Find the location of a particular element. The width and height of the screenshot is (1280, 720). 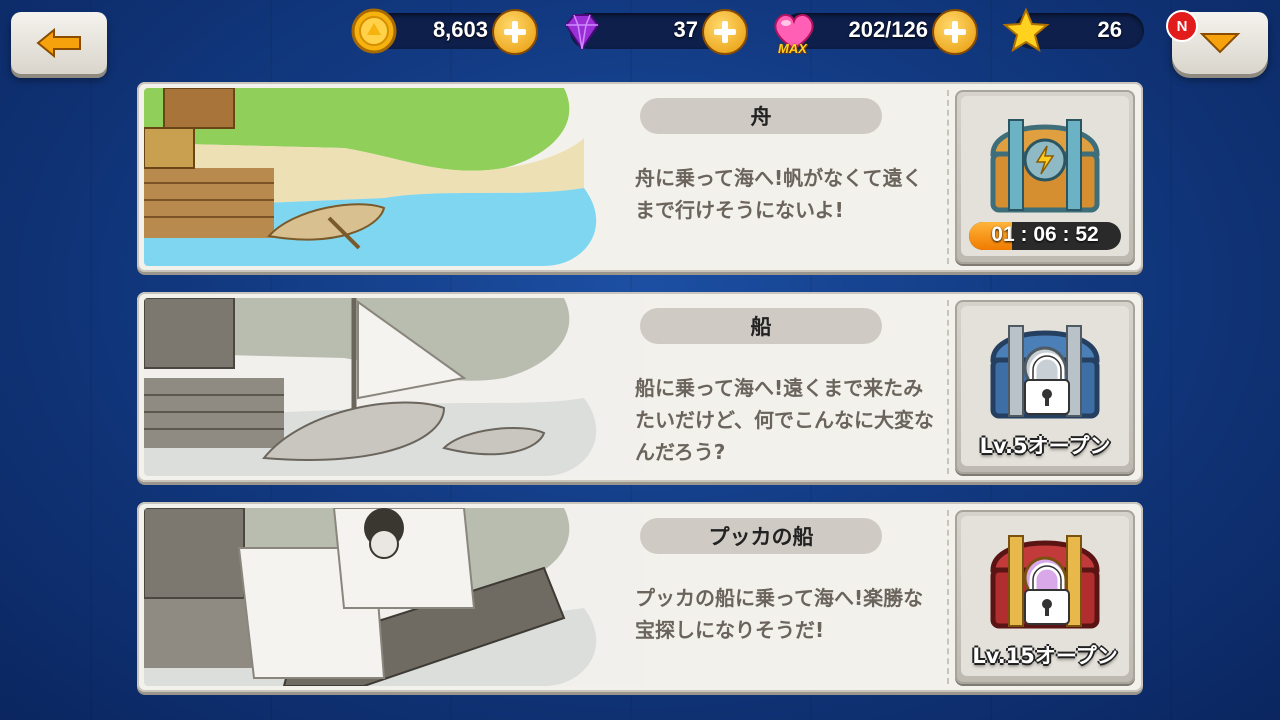

coin-counter: 8,603 is located at coordinates (444, 31).